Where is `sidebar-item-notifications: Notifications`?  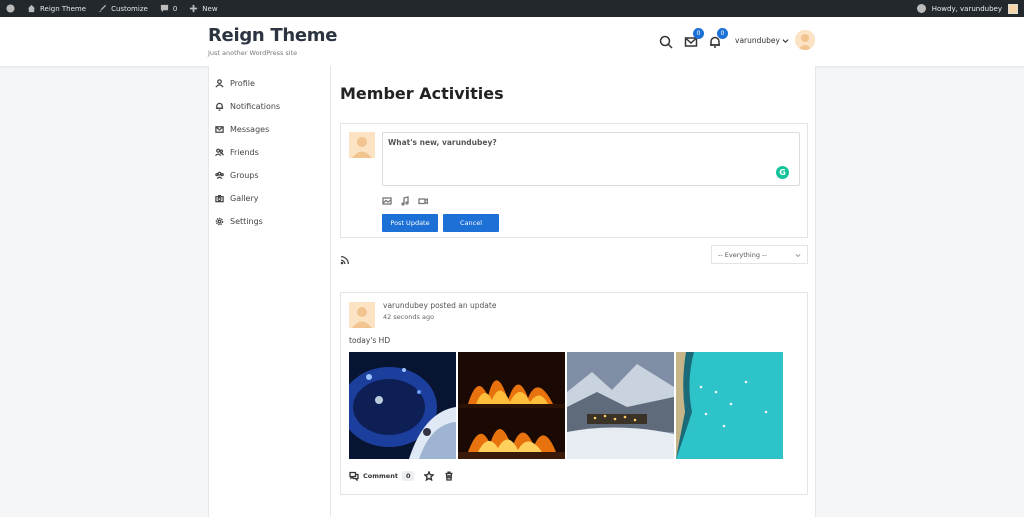 sidebar-item-notifications: Notifications is located at coordinates (269, 106).